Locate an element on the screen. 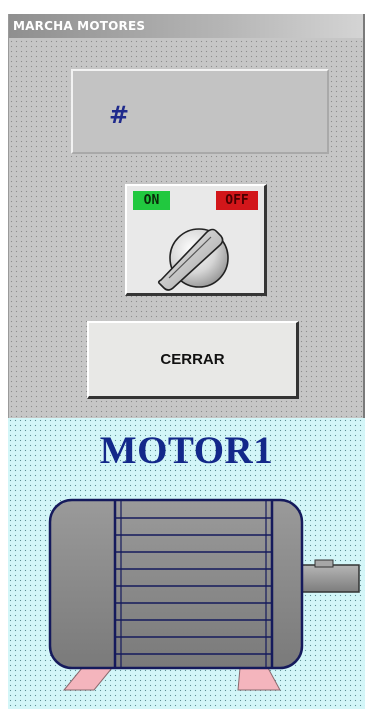 This screenshot has width=373, height=709. motor-foot-left is located at coordinates (88, 679).